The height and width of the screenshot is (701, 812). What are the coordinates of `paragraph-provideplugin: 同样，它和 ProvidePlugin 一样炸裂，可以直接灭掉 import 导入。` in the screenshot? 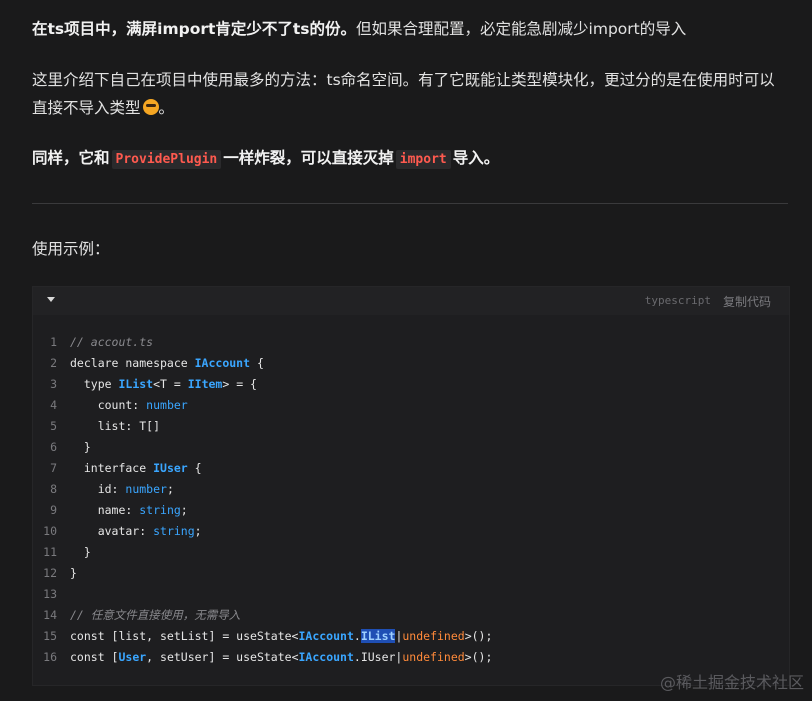 It's located at (410, 159).